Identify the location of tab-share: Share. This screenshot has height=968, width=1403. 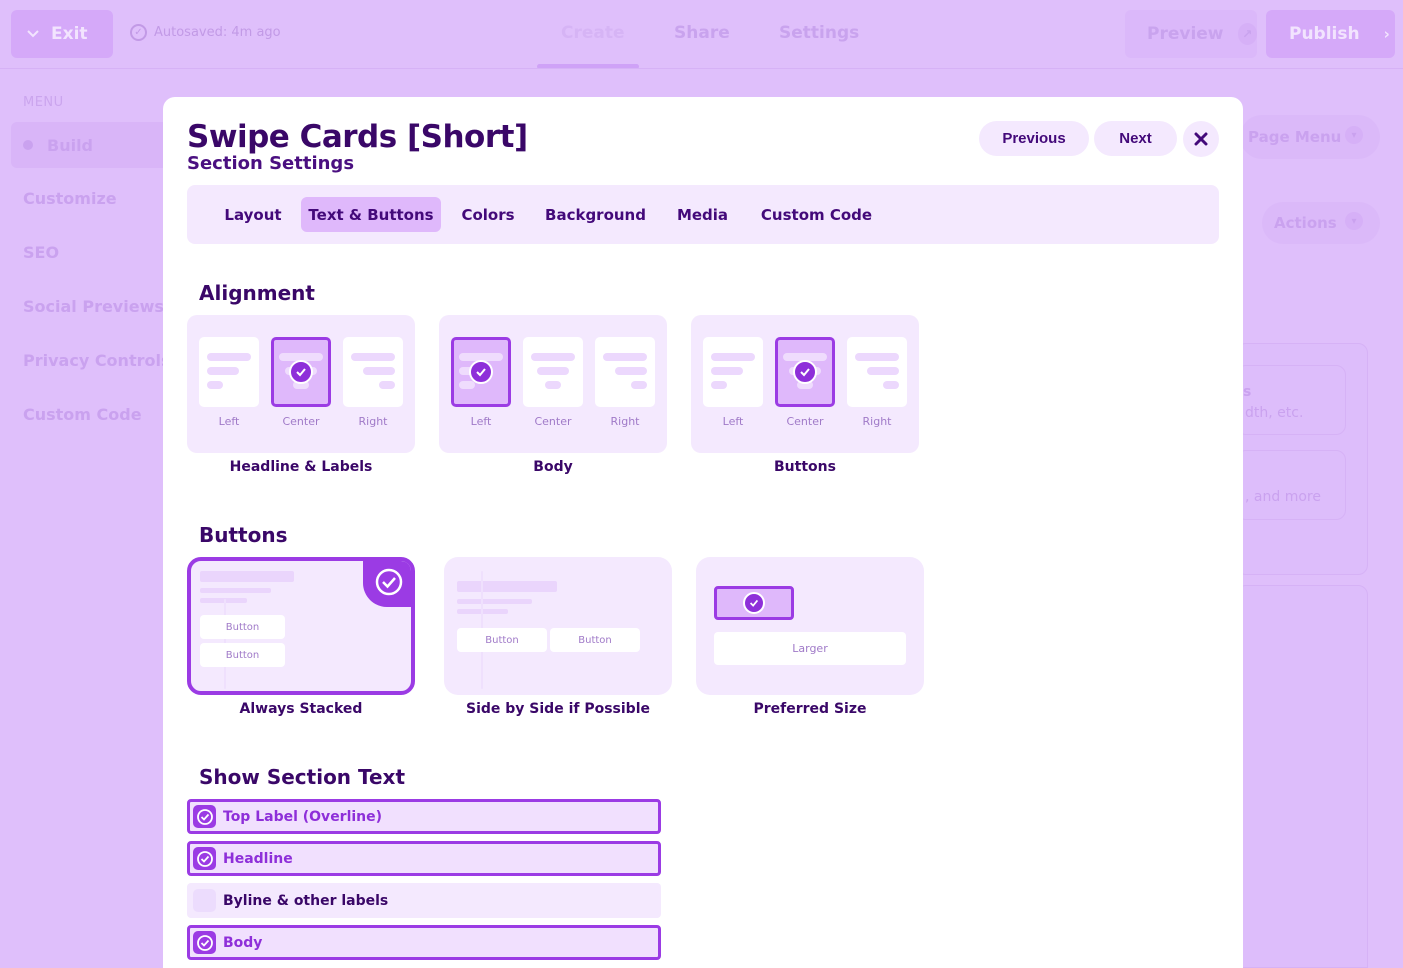
(702, 33).